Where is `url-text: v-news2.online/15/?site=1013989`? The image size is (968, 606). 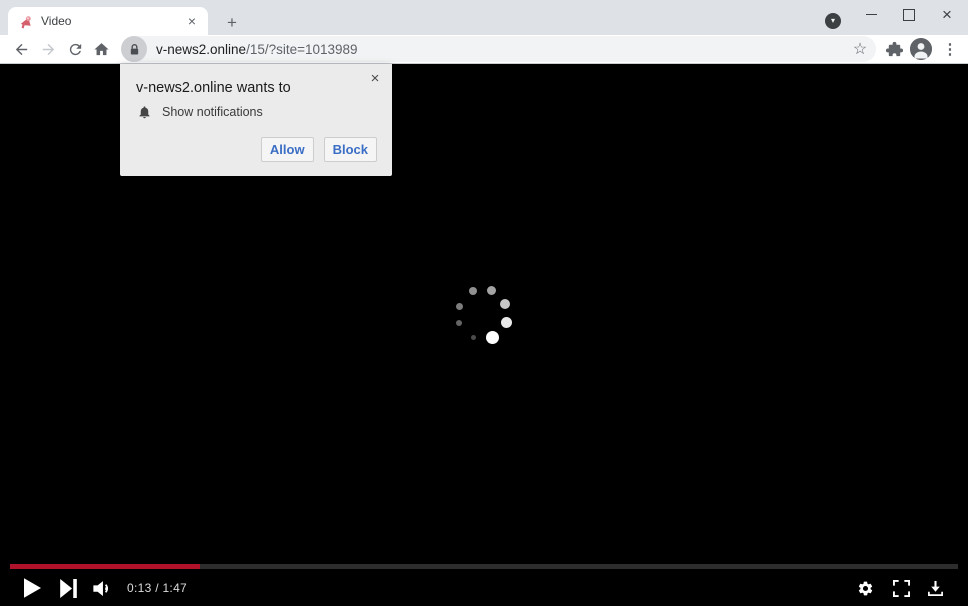
url-text: v-news2.online/15/?site=1013989 is located at coordinates (502, 49).